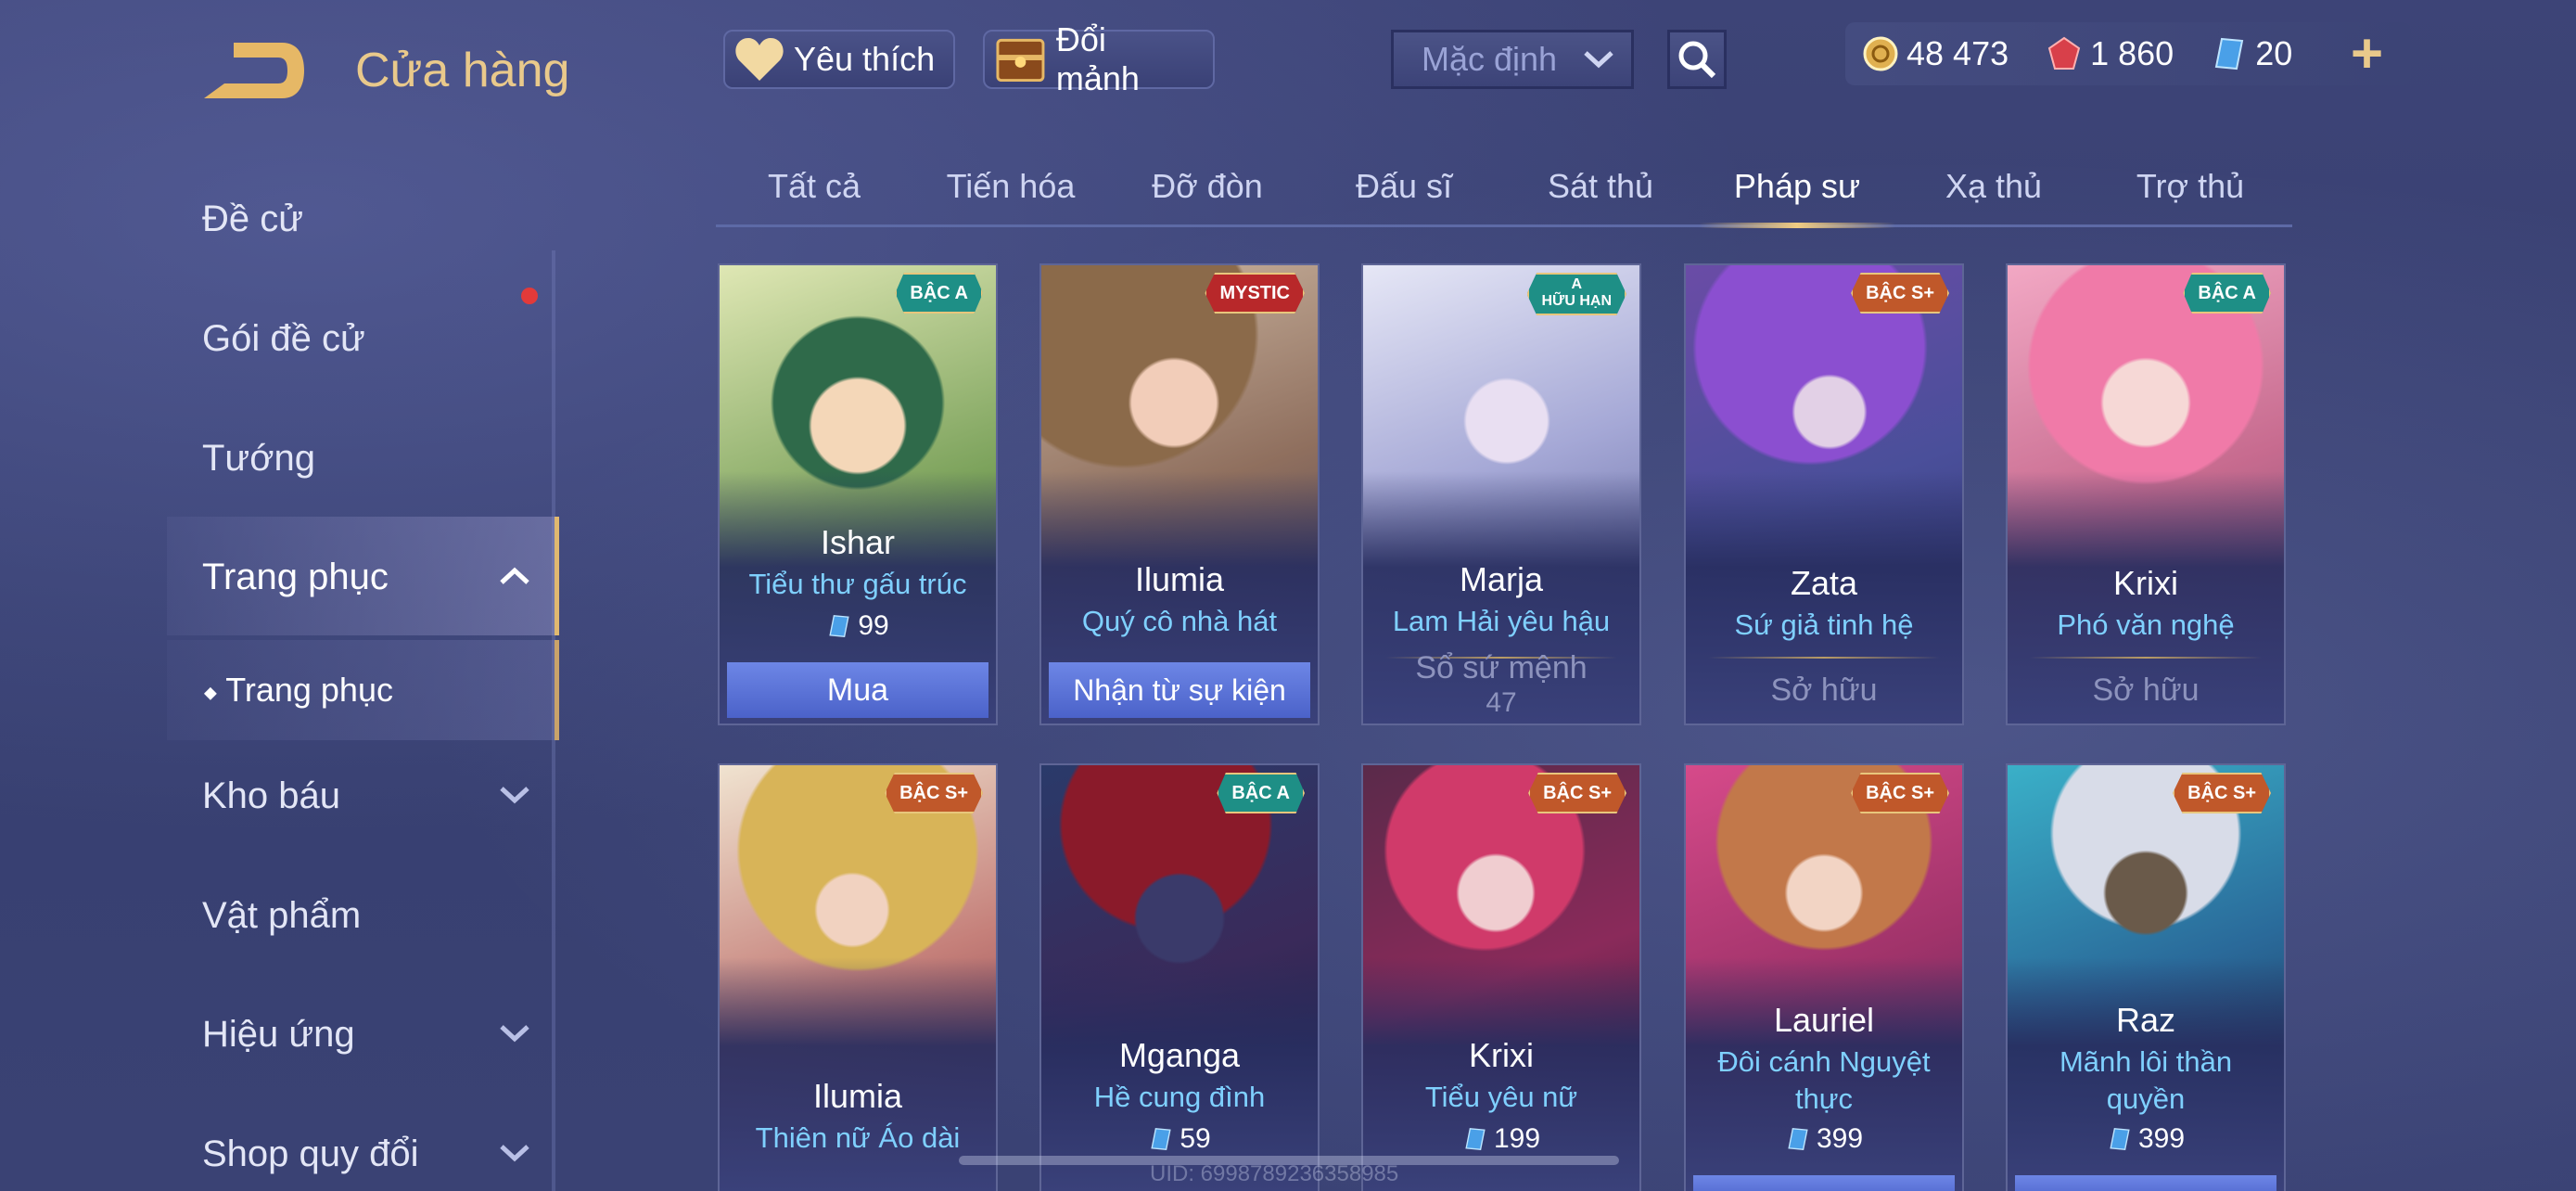  What do you see at coordinates (1577, 301) in the screenshot?
I see `tier-badge-limited: HỮU HẠN` at bounding box center [1577, 301].